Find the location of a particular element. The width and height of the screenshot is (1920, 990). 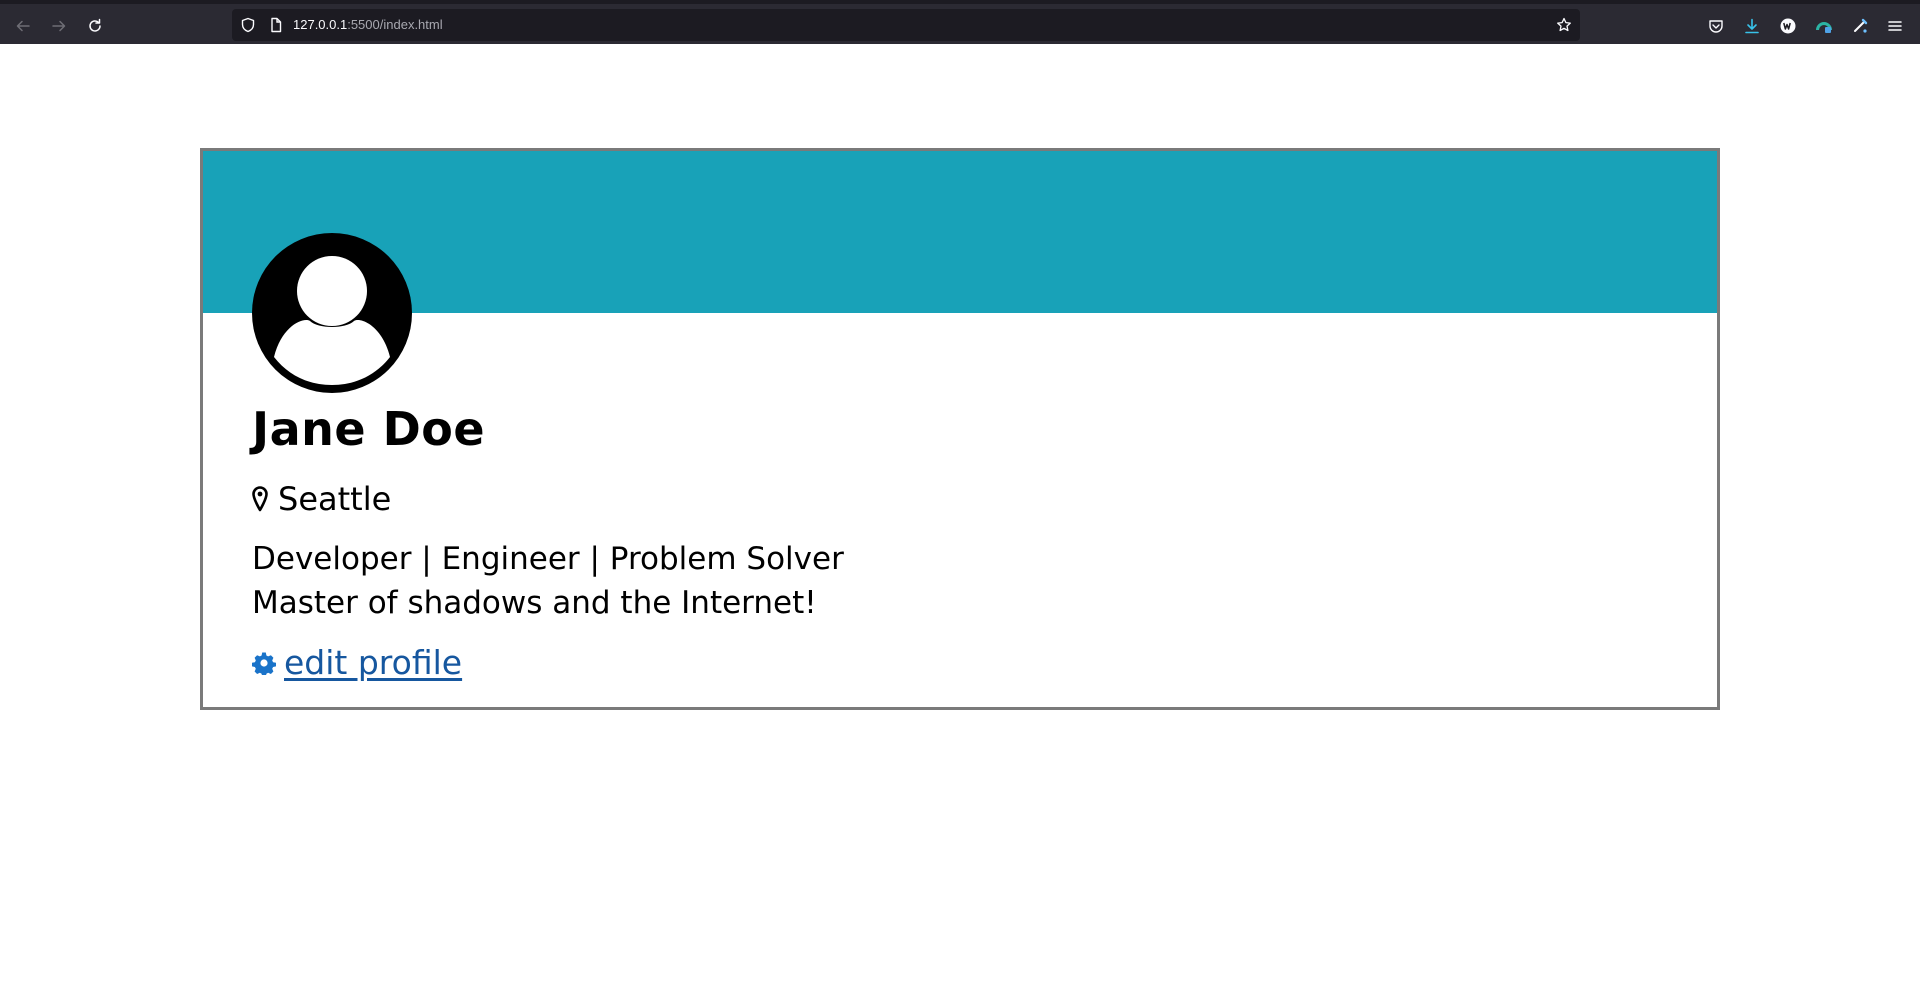

arrow-right-icon is located at coordinates (59, 26).